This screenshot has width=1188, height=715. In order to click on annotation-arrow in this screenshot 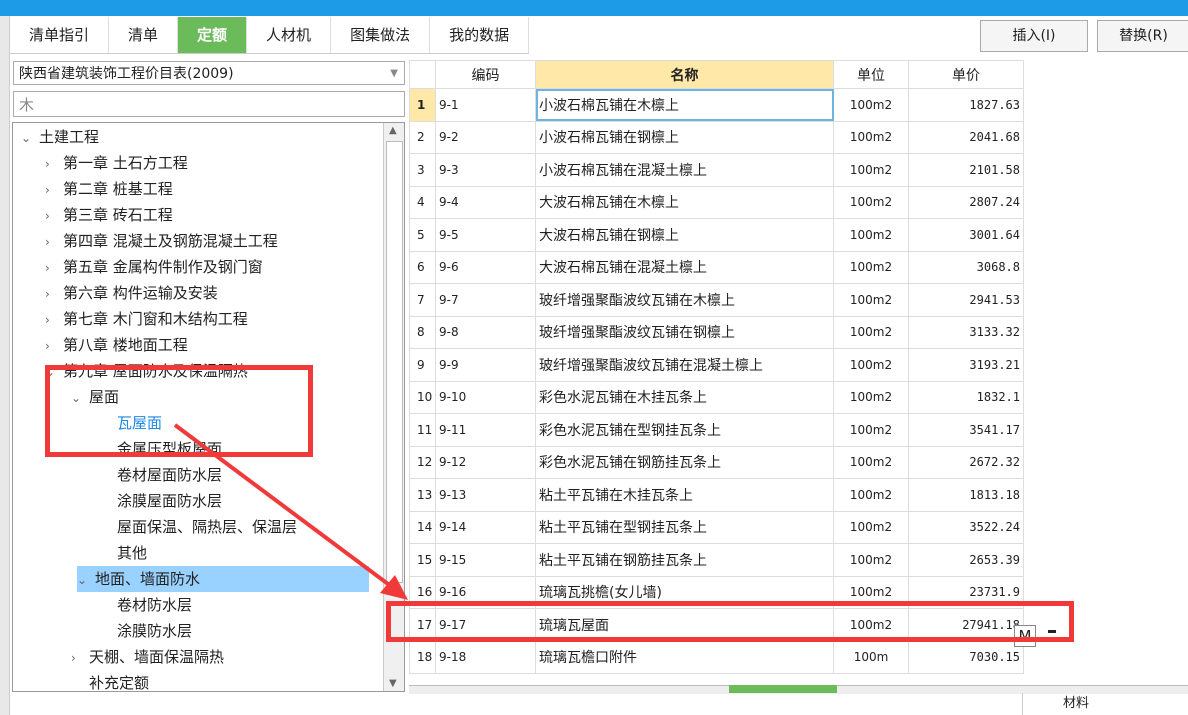, I will do `click(290, 511)`.